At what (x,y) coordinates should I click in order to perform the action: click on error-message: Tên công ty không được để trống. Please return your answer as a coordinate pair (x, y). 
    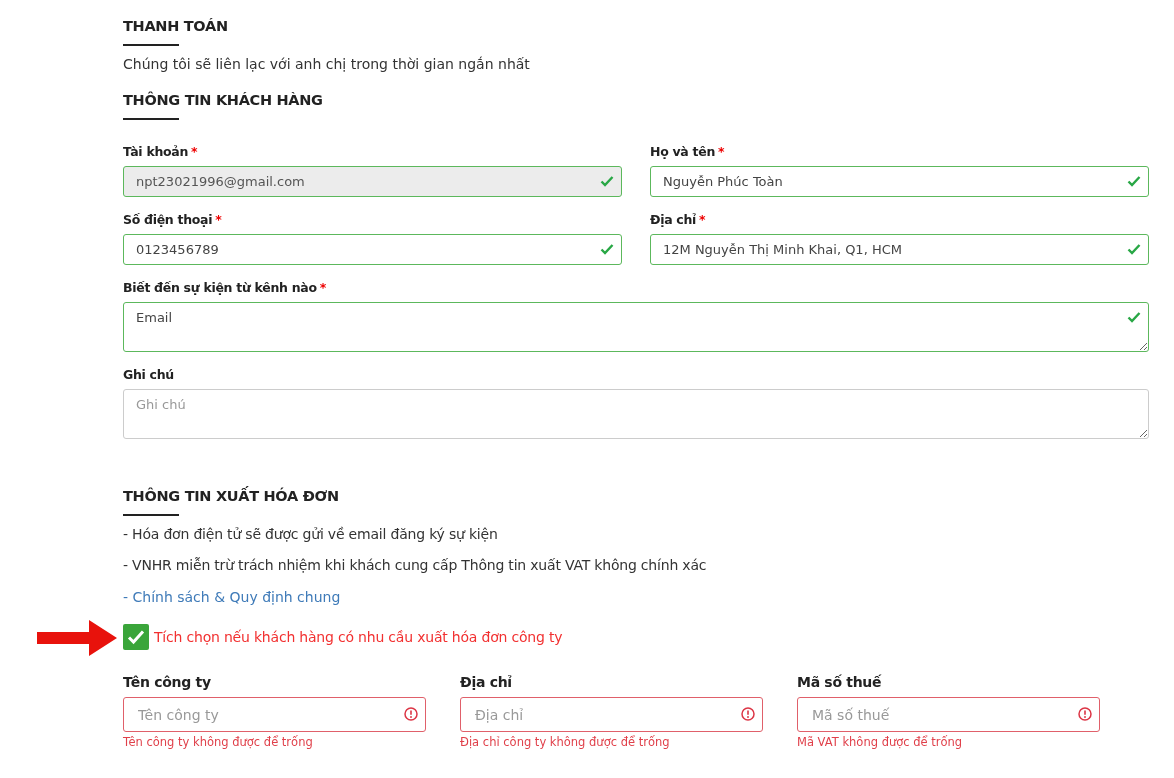
    Looking at the image, I should click on (218, 742).